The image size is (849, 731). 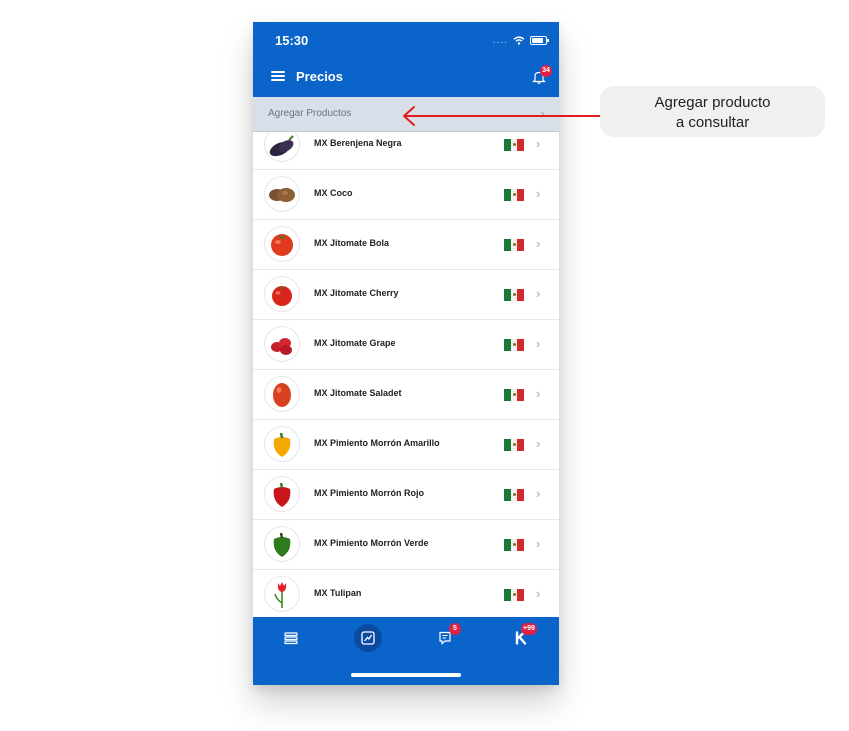 I want to click on product-name: MX Pimiento Morrón Verde, so click(x=371, y=543).